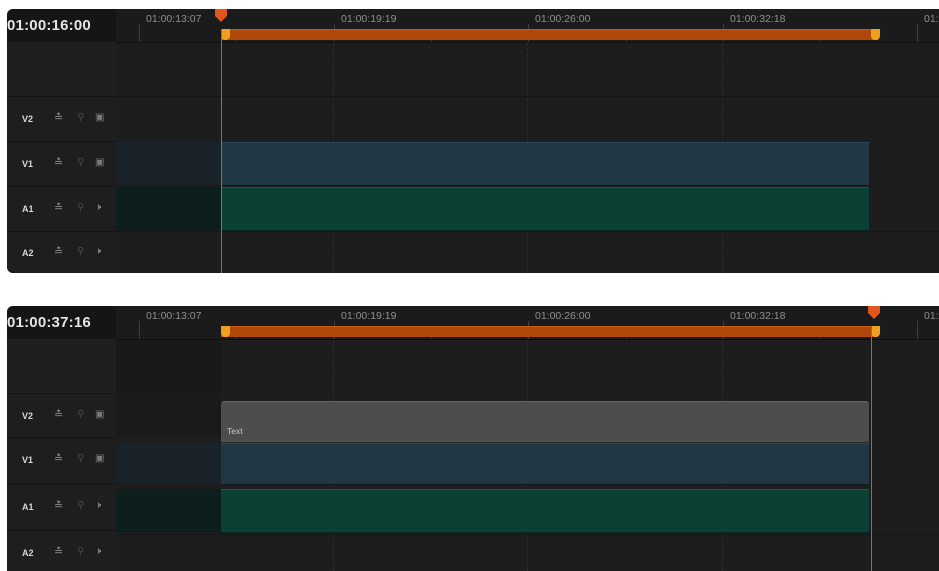 The width and height of the screenshot is (939, 571). Describe the element at coordinates (545, 422) in the screenshot. I see `text-clip: Text` at that location.